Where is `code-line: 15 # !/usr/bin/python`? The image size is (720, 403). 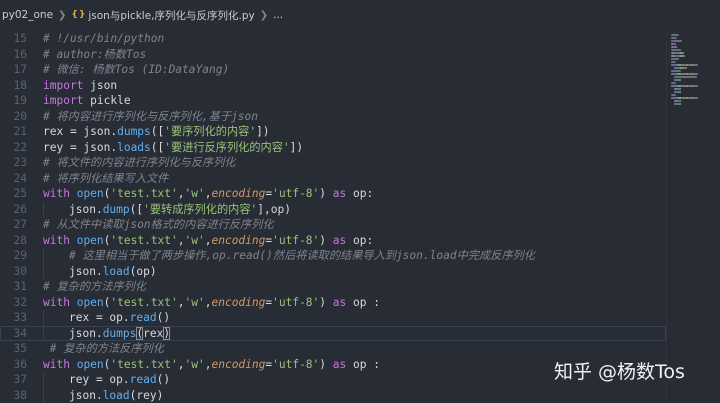 code-line: 15 # !/usr/bin/python is located at coordinates (333, 39).